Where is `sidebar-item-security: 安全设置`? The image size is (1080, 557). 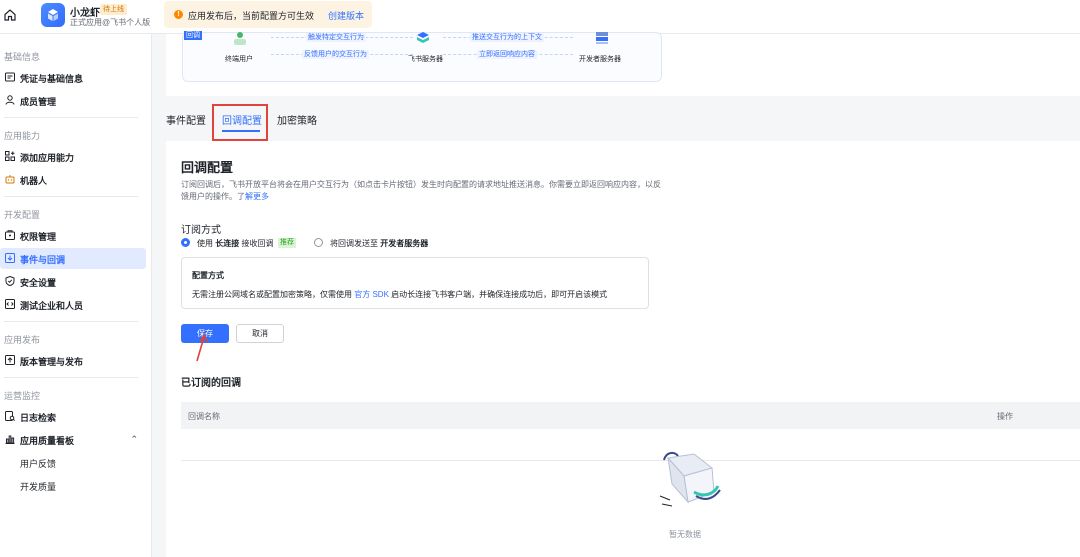 sidebar-item-security: 安全设置 is located at coordinates (73, 281).